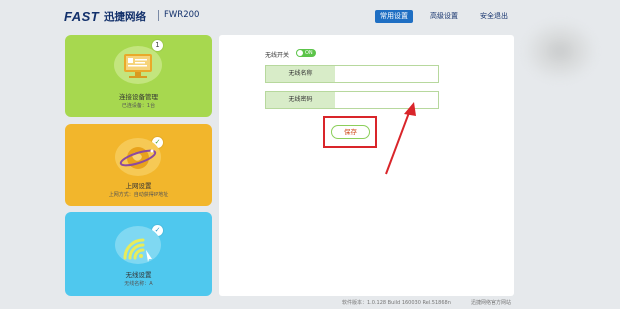 Image resolution: width=620 pixels, height=309 pixels. I want to click on tile-sub: 已连设备：1台, so click(138, 106).